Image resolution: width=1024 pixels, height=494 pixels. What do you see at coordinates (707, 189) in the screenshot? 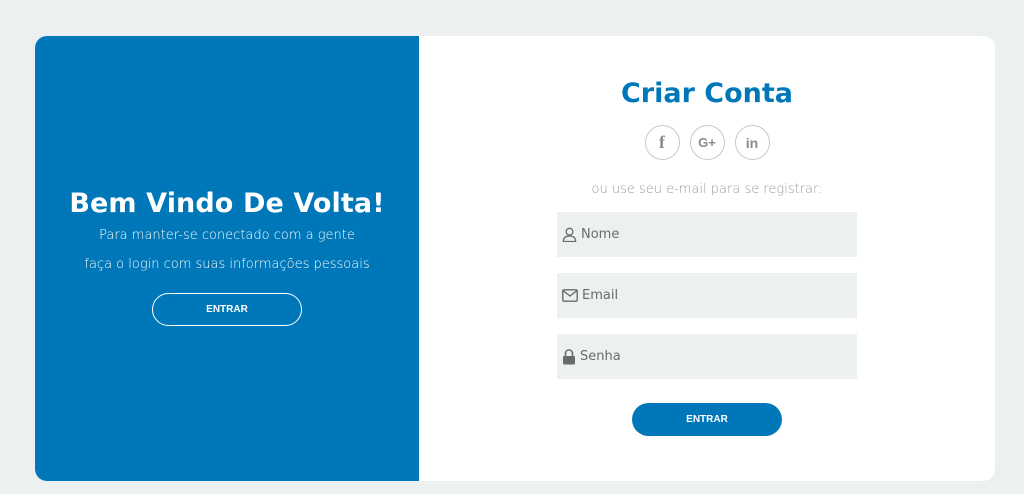
I see `signup-subtitle: ou use seu e-mail para se registrar:` at bounding box center [707, 189].